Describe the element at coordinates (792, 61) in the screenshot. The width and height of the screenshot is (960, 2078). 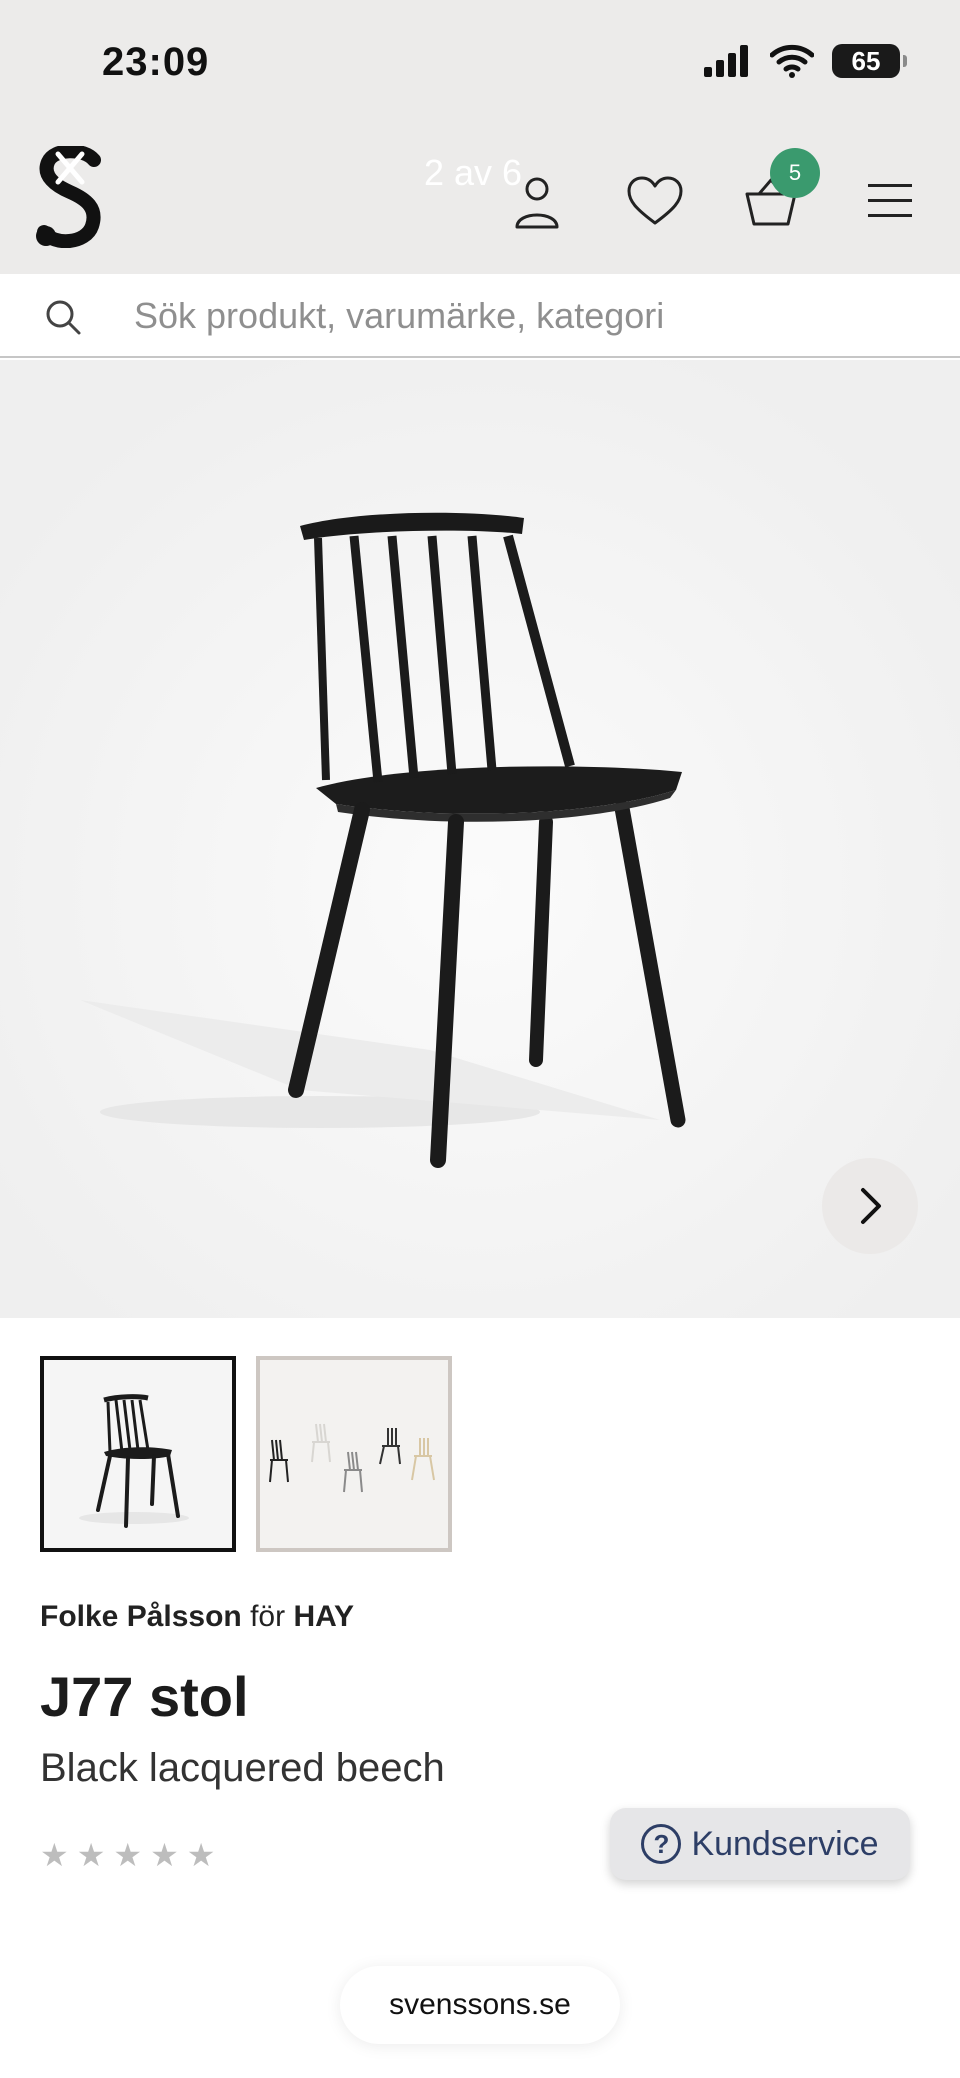
I see `wifi-icon` at that location.